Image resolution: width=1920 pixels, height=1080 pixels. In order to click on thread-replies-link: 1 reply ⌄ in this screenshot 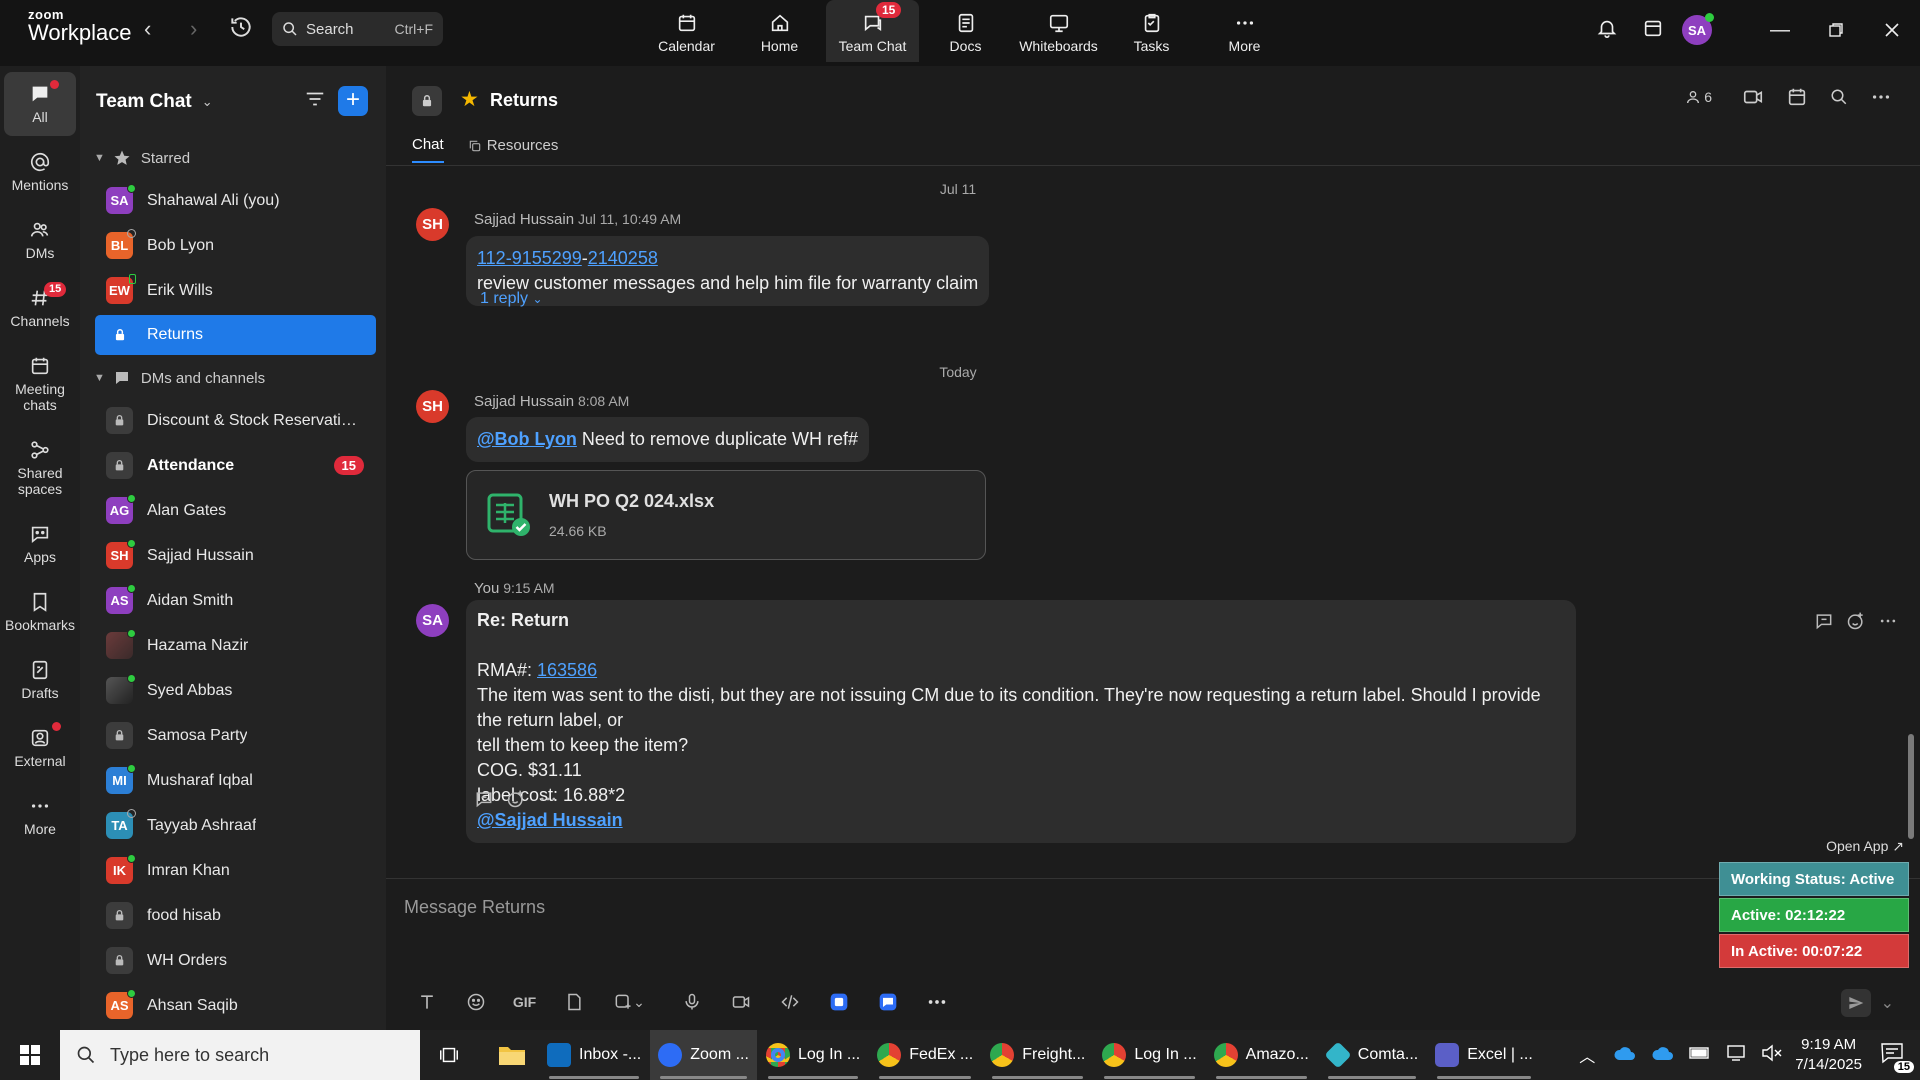, I will do `click(511, 299)`.